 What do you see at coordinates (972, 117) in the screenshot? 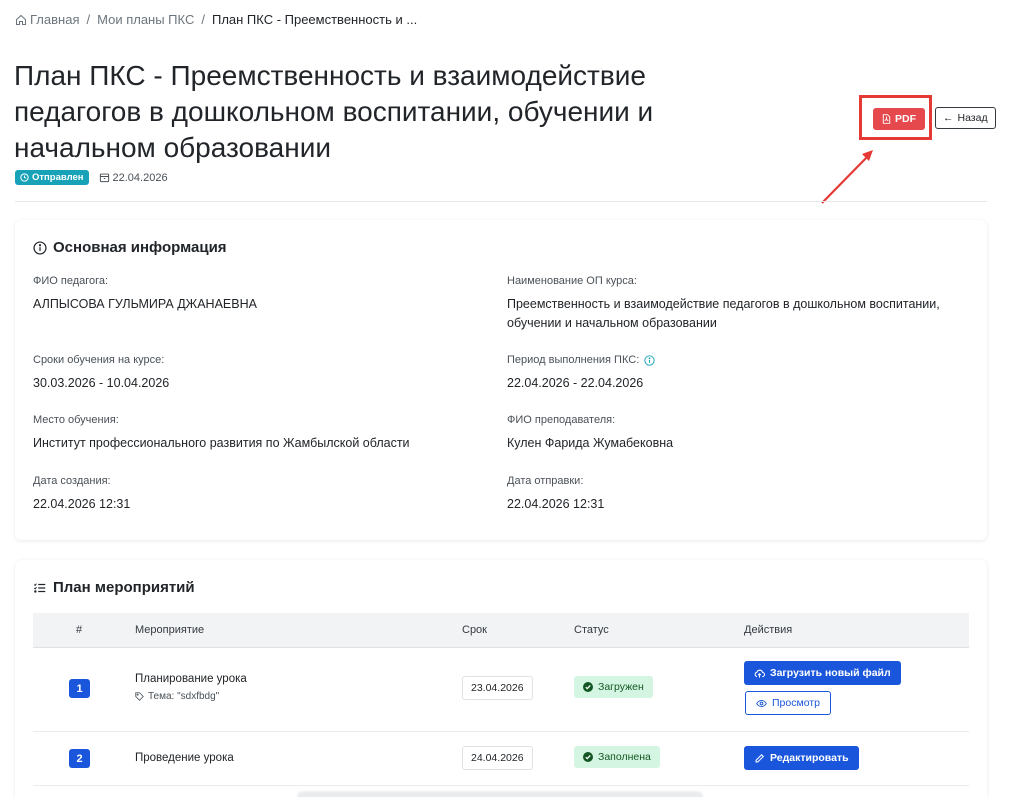
I see `back-button-label: Назад` at bounding box center [972, 117].